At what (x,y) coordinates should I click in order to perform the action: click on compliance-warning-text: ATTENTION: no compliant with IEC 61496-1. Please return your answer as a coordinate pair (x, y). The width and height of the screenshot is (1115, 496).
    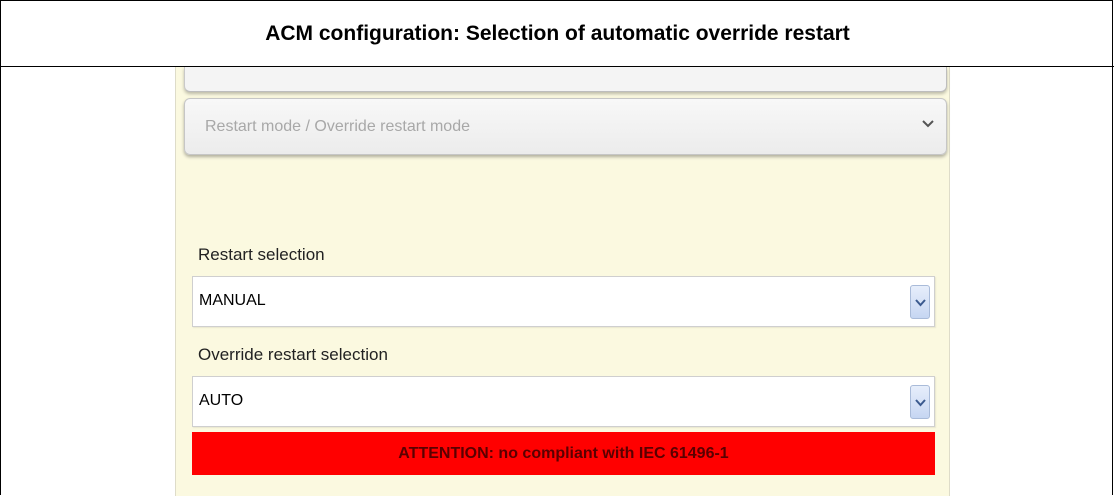
    Looking at the image, I should click on (563, 453).